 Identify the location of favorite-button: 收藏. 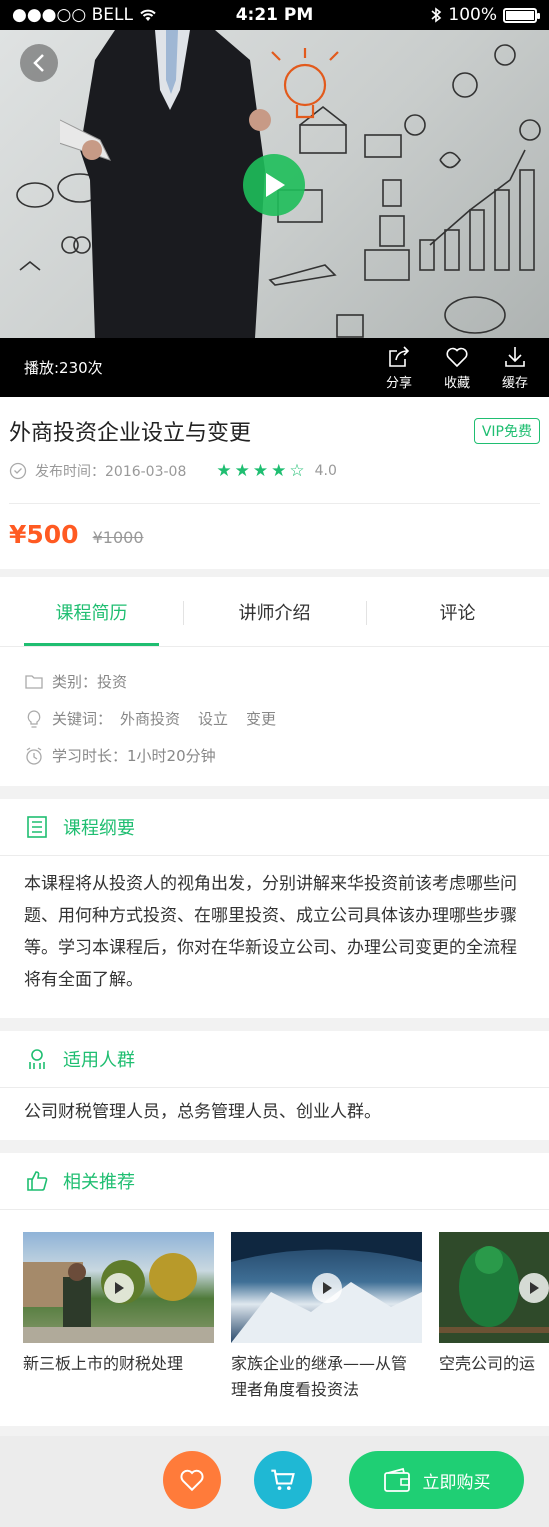
(457, 368).